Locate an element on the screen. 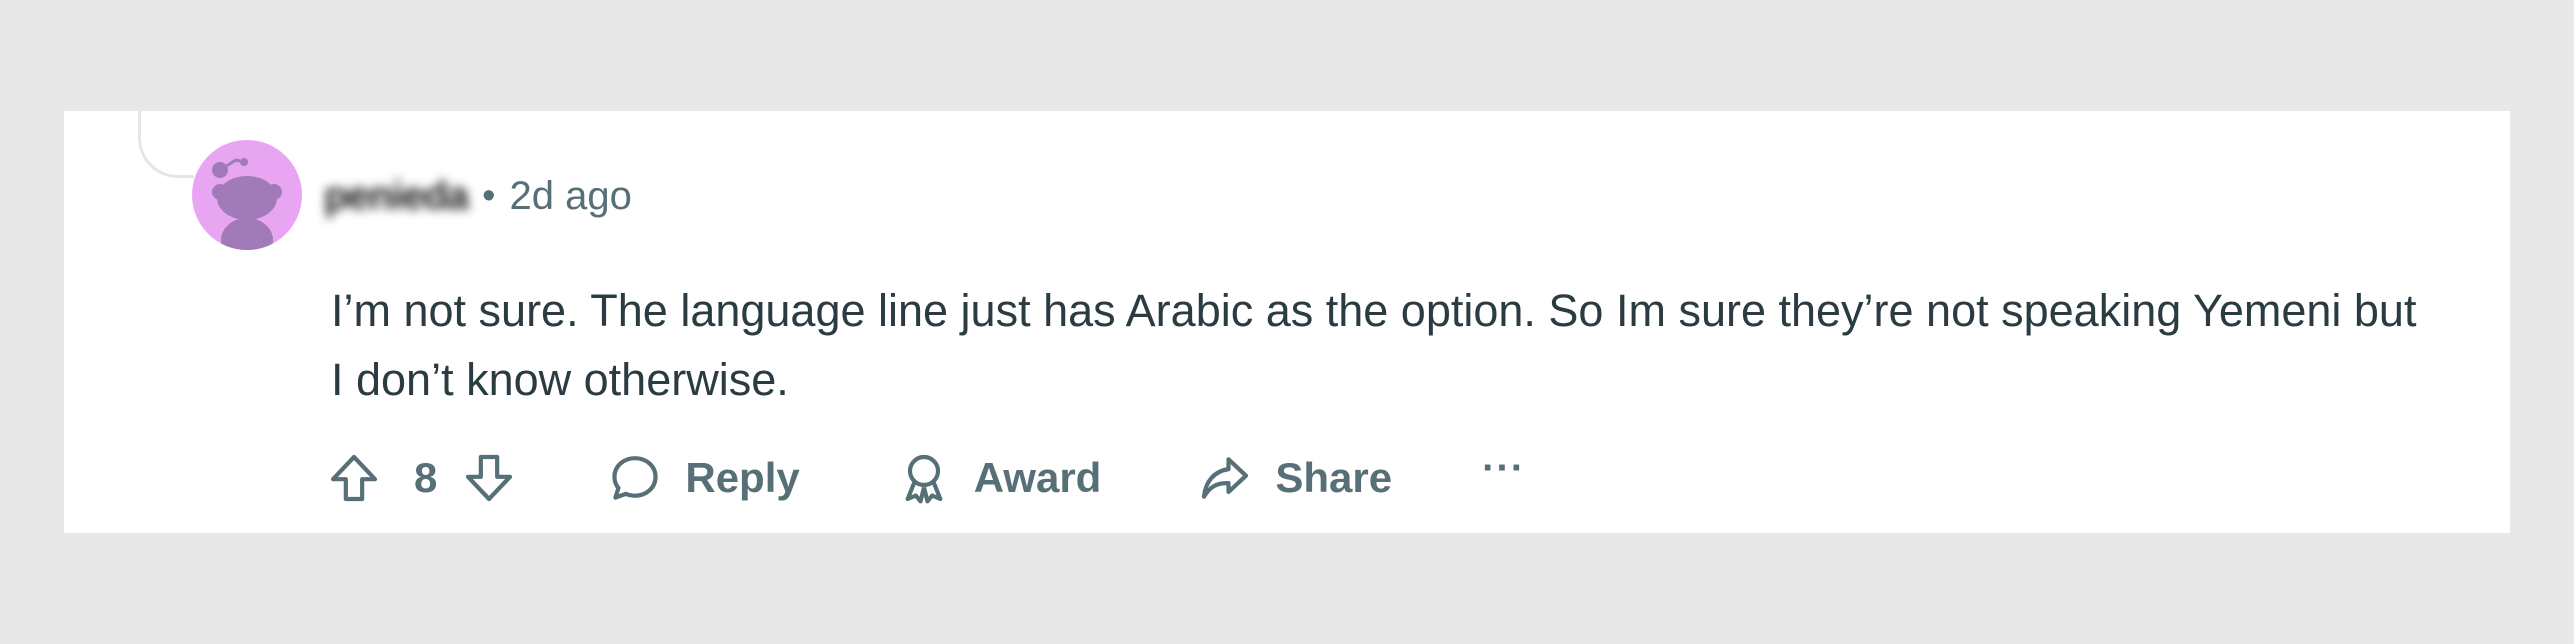 Image resolution: width=2574 pixels, height=644 pixels. snoo-avatar-icon is located at coordinates (247, 204).